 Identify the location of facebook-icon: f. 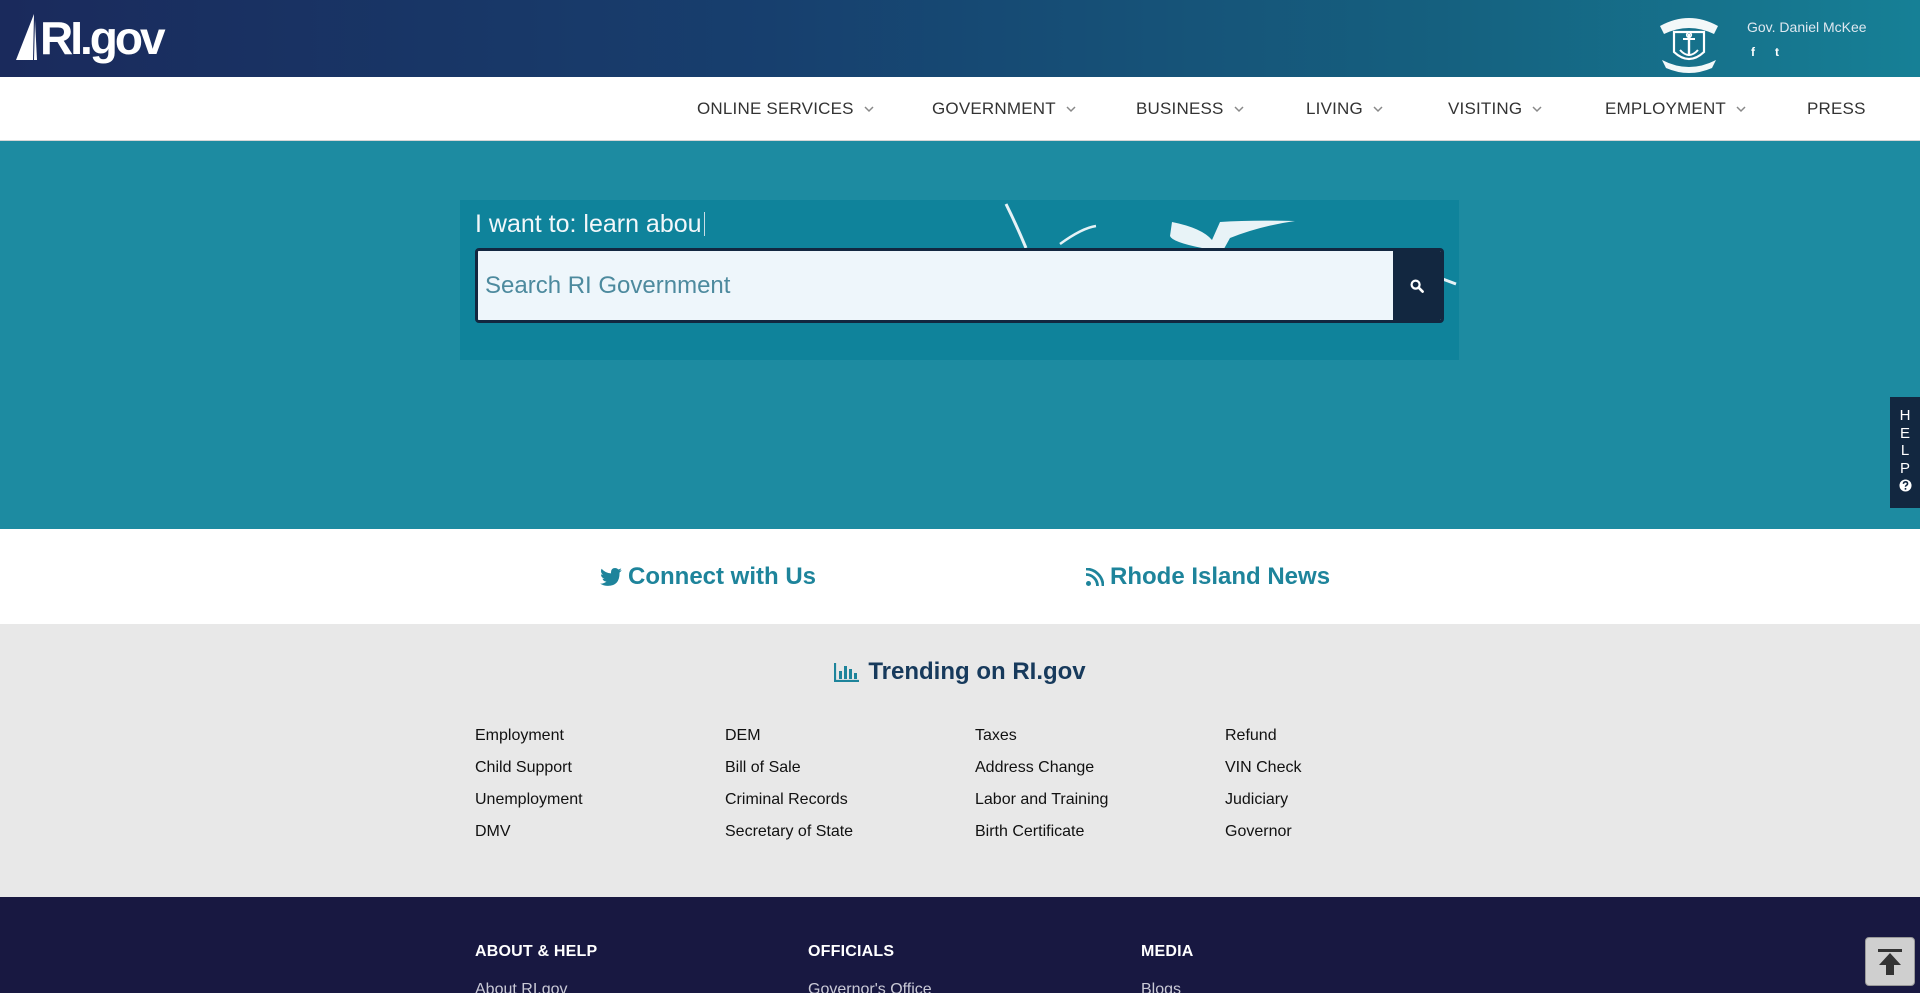
(1753, 52).